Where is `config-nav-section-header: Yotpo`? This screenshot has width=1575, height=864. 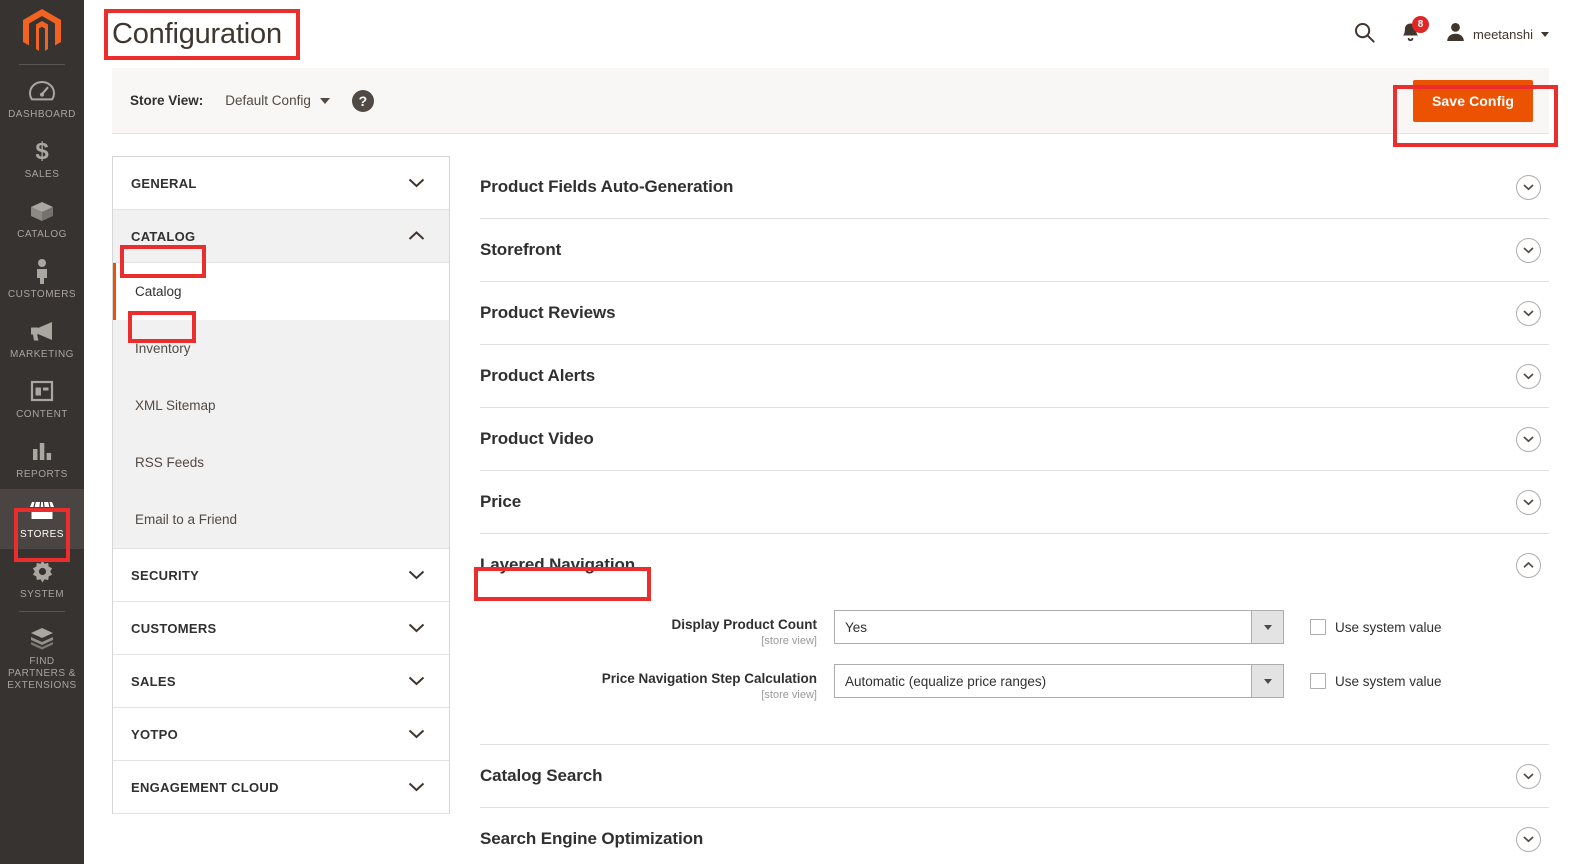
config-nav-section-header: Yotpo is located at coordinates (281, 734).